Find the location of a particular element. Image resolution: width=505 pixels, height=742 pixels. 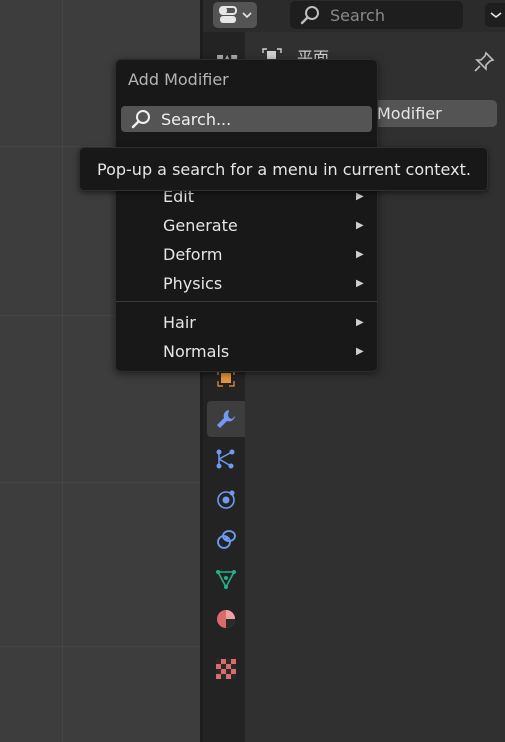

particles-icon is located at coordinates (225, 459).